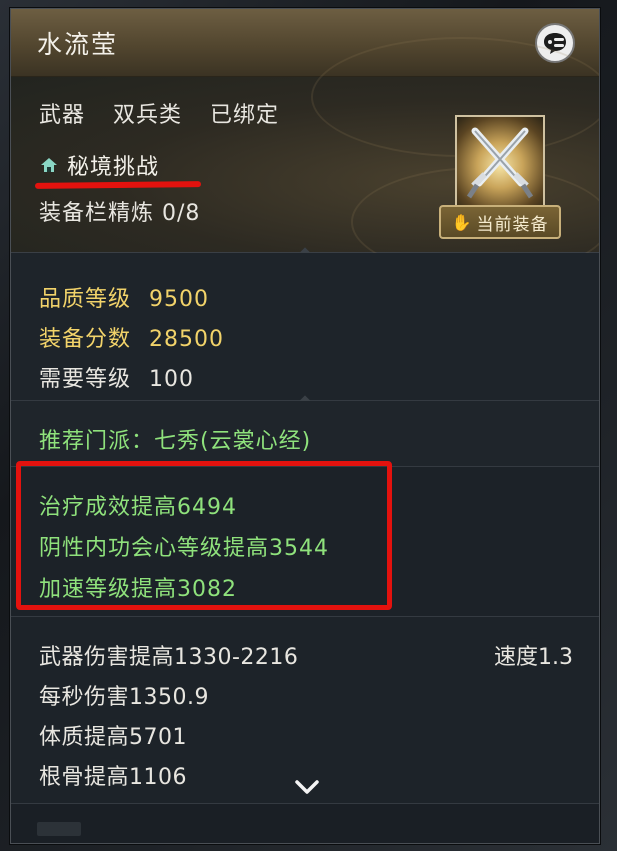 Image resolution: width=617 pixels, height=851 pixels. I want to click on tag-weapon-type: 双兵类, so click(148, 115).